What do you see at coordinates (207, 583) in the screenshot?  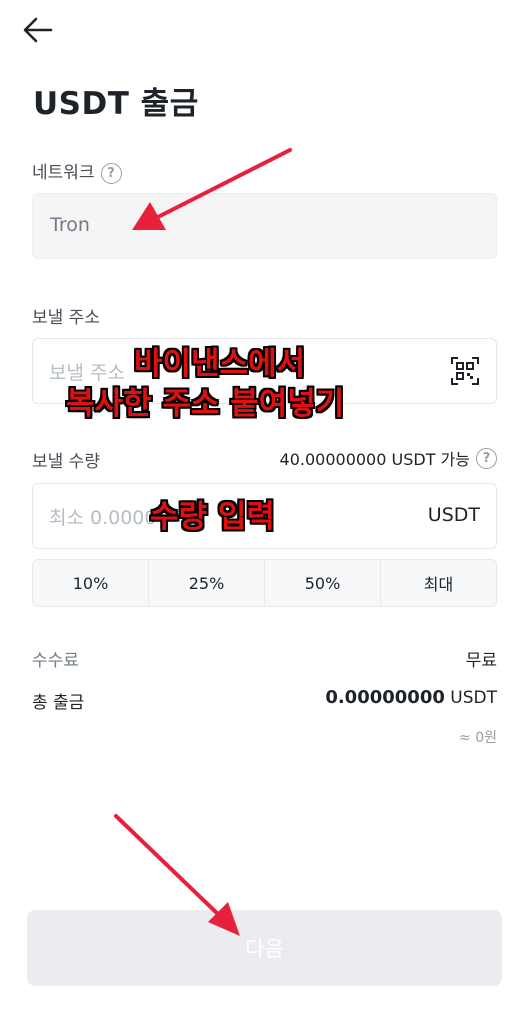 I see `percent-25-button: 25%` at bounding box center [207, 583].